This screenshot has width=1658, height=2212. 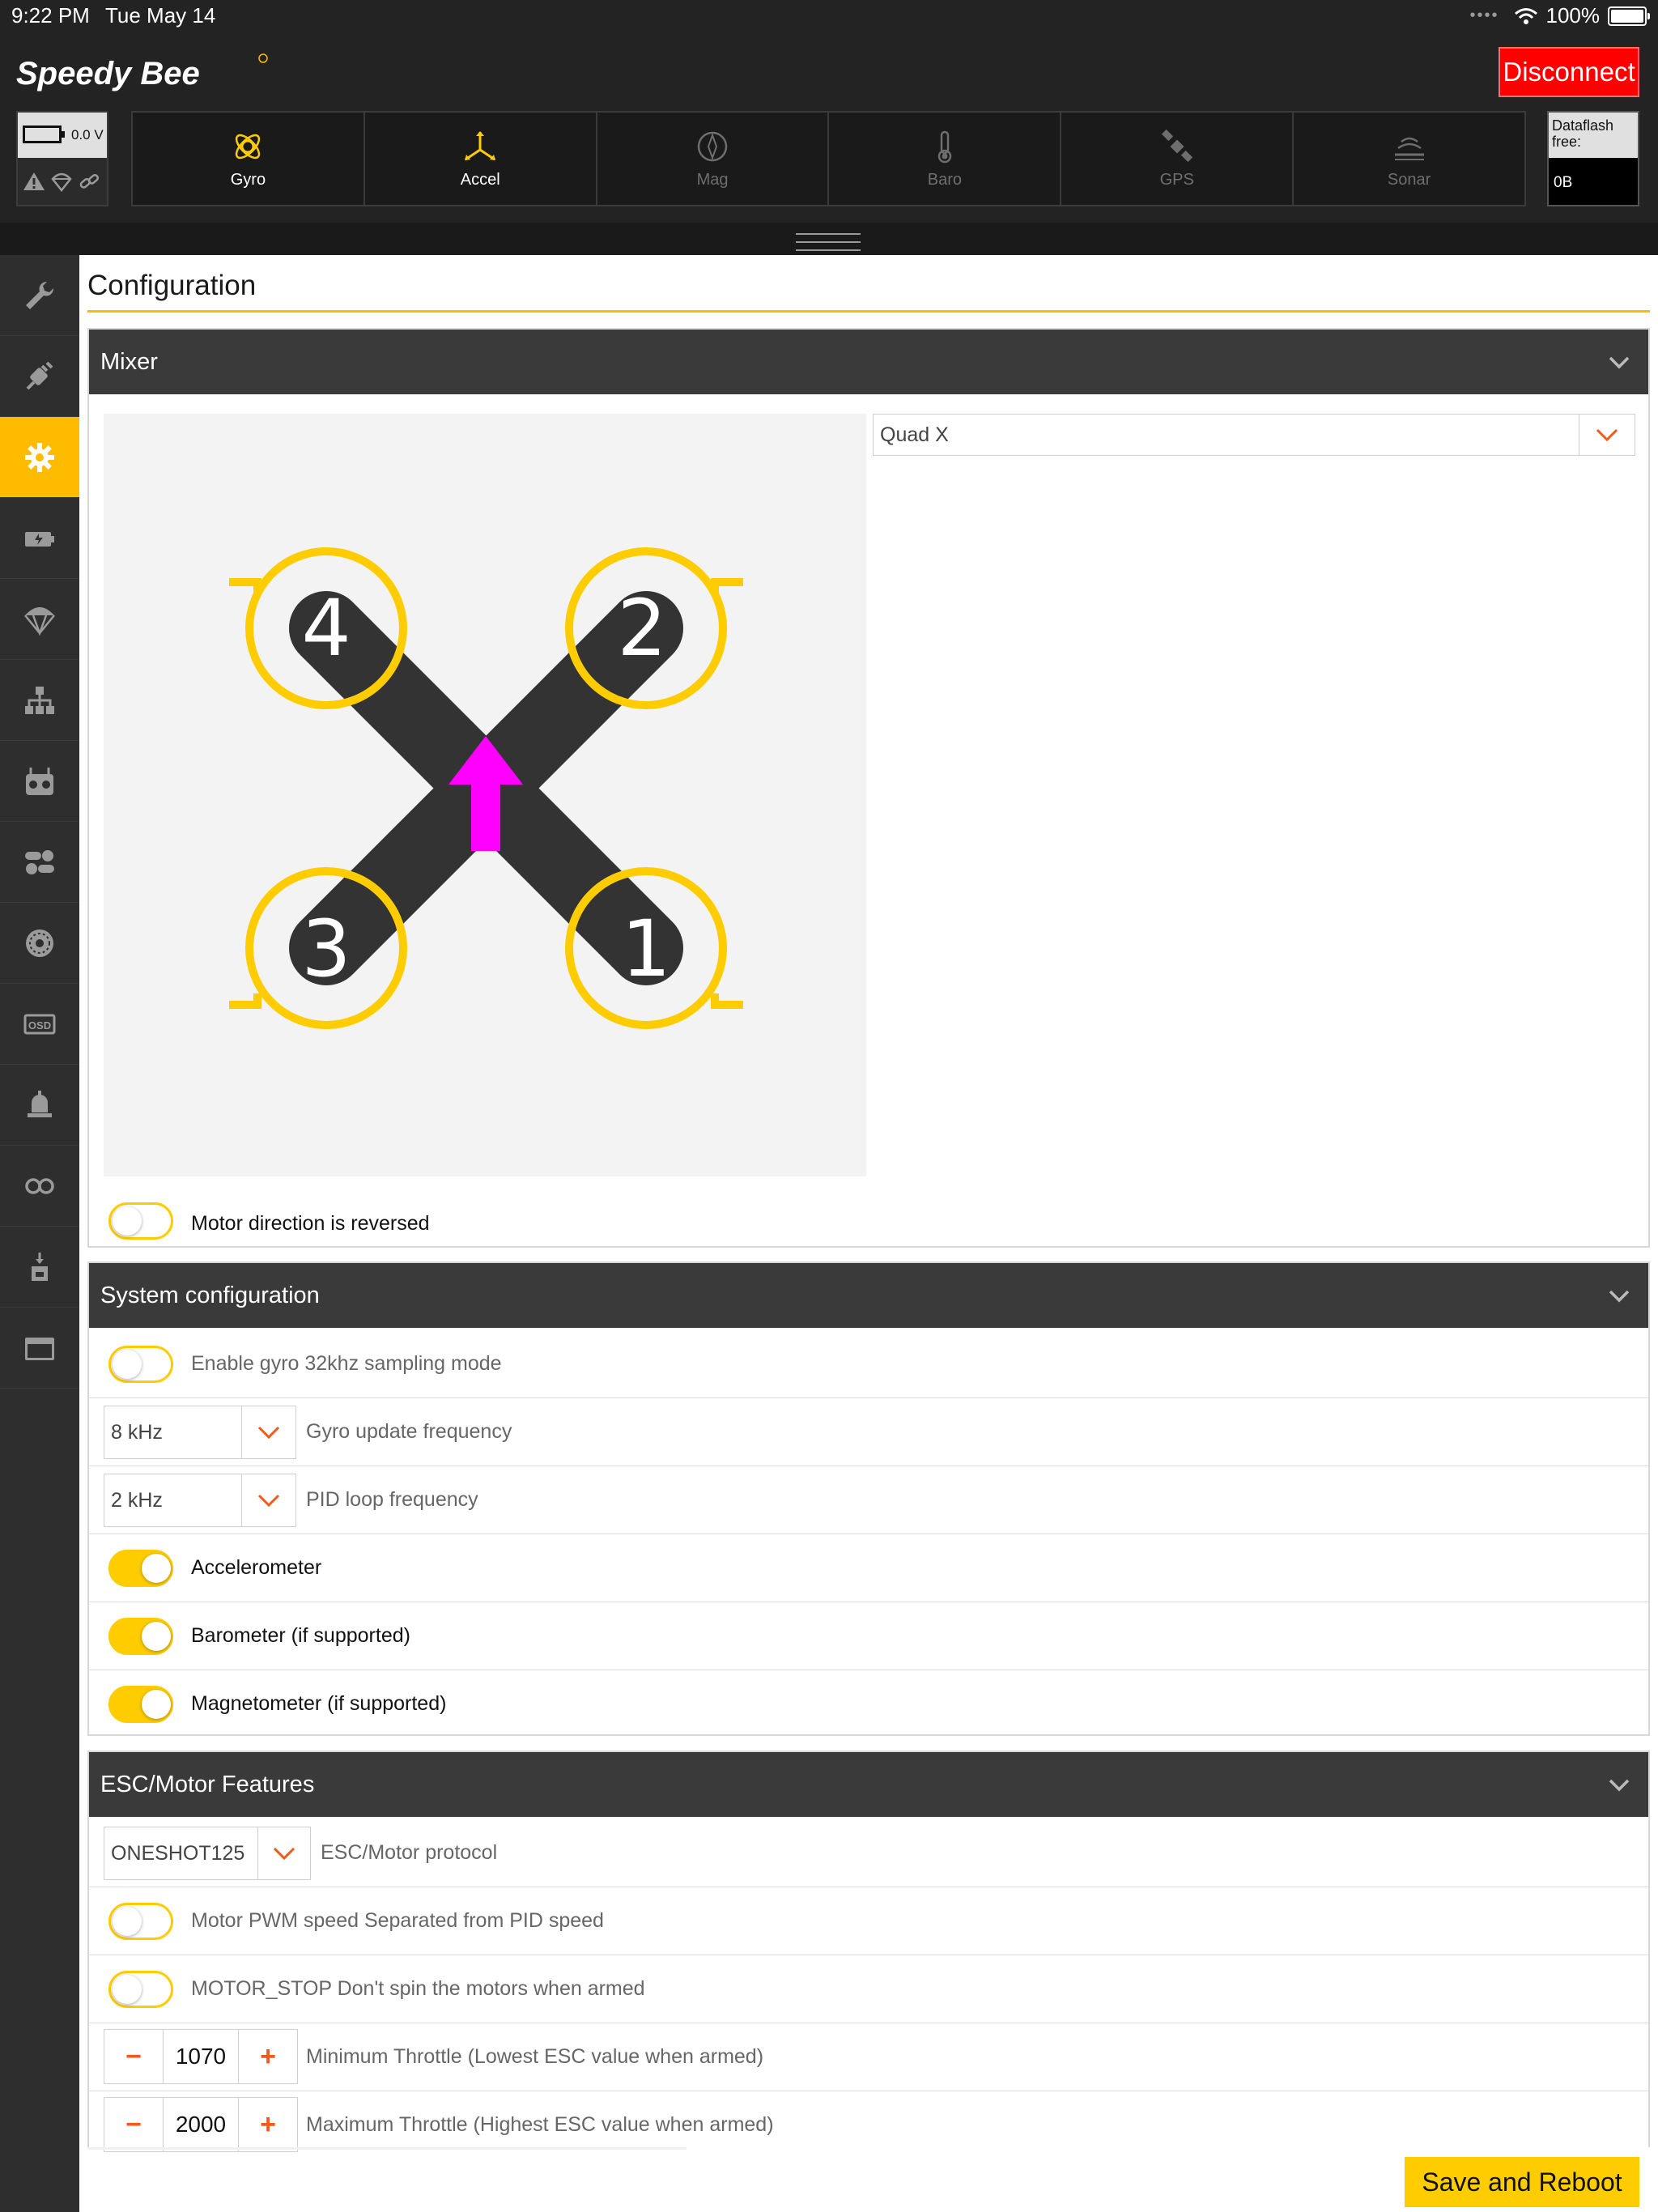 What do you see at coordinates (256, 1567) in the screenshot?
I see `accel-label: Accelerometer` at bounding box center [256, 1567].